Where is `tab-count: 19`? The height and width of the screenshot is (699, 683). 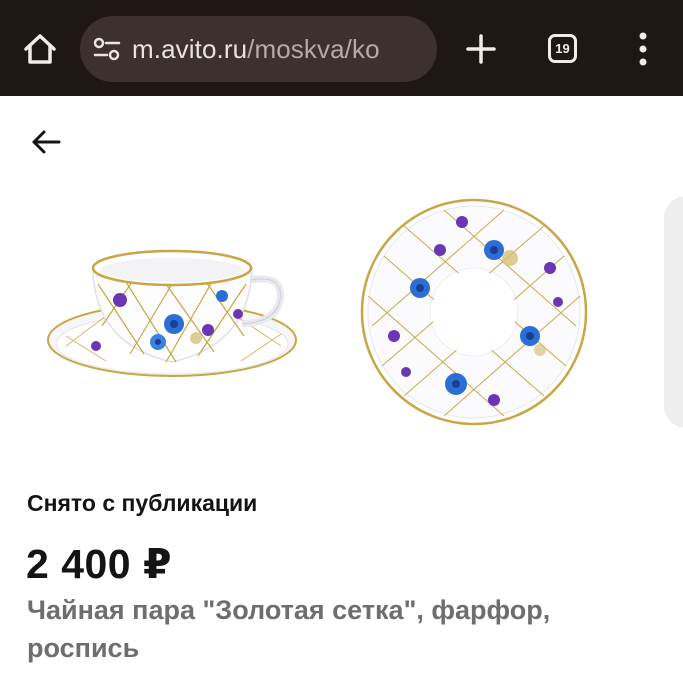 tab-count: 19 is located at coordinates (562, 48).